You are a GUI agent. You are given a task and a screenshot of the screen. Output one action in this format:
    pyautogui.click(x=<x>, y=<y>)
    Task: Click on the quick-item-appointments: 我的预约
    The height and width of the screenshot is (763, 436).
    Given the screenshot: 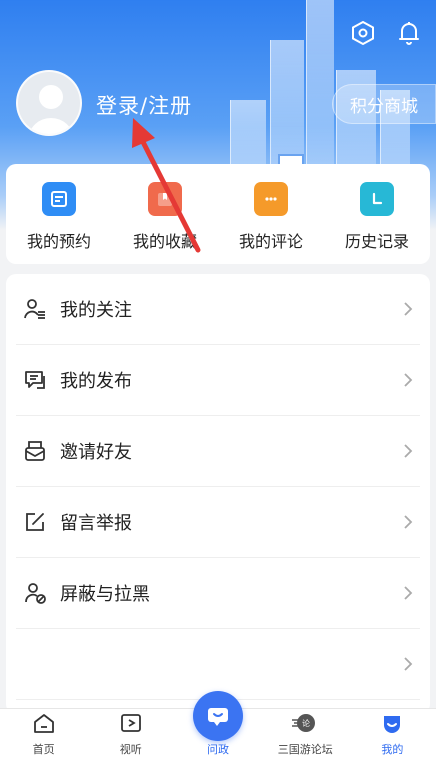 What is the action you would take?
    pyautogui.click(x=59, y=214)
    